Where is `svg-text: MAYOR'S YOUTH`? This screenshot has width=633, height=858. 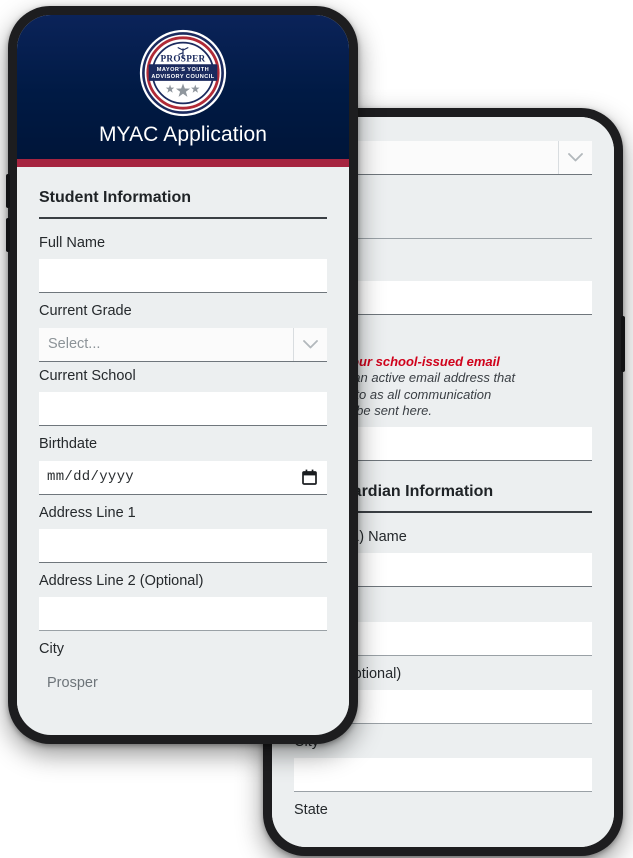 svg-text: MAYOR'S YOUTH is located at coordinates (183, 70).